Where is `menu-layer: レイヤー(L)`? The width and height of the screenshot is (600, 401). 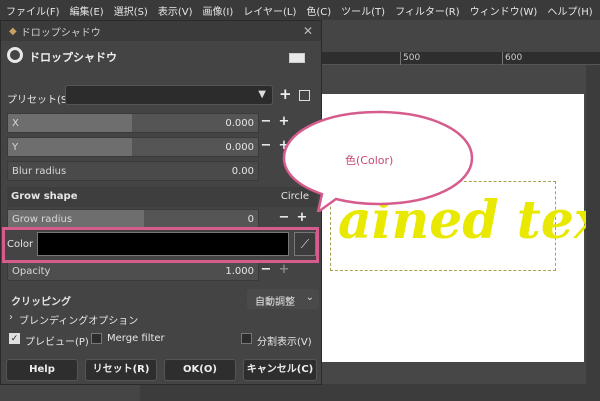
menu-layer: レイヤー(L) is located at coordinates (269, 10).